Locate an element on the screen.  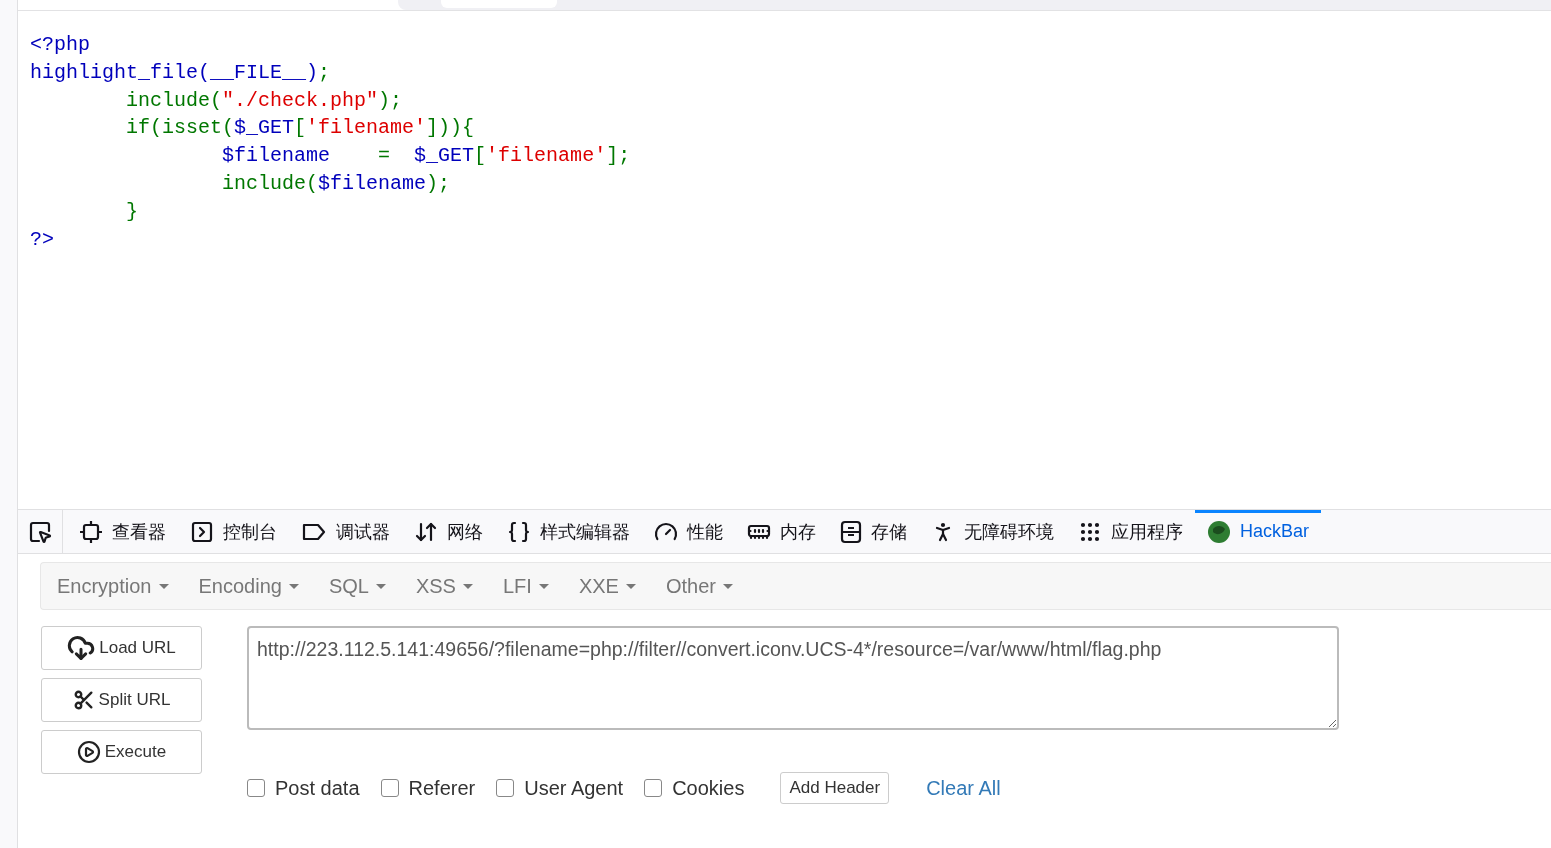
element-picker-icon is located at coordinates (40, 531).